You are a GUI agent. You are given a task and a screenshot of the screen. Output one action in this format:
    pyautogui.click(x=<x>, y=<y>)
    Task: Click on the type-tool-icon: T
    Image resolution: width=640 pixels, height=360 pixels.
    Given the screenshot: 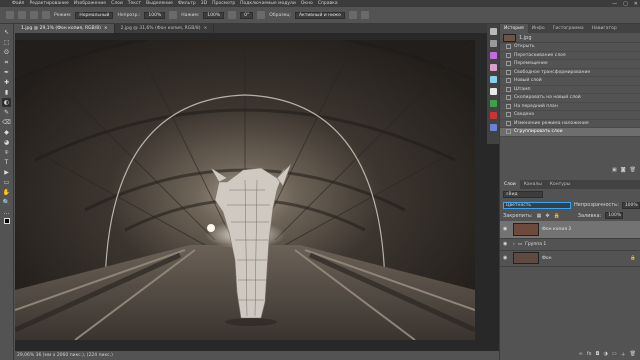 What is the action you would take?
    pyautogui.click(x=6, y=162)
    